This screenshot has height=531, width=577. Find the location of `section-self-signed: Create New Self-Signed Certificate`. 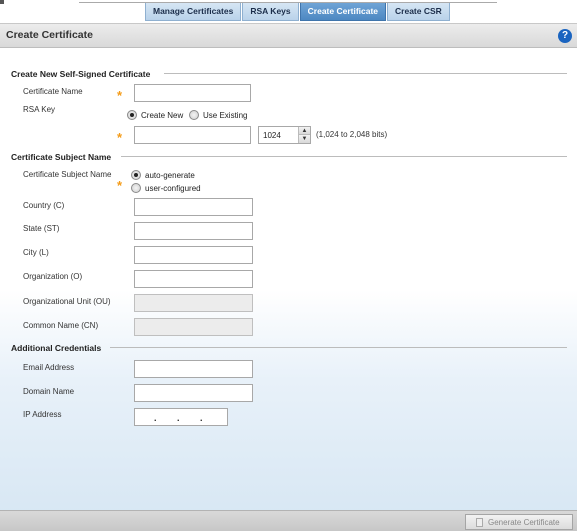

section-self-signed: Create New Self-Signed Certificate is located at coordinates (81, 74).